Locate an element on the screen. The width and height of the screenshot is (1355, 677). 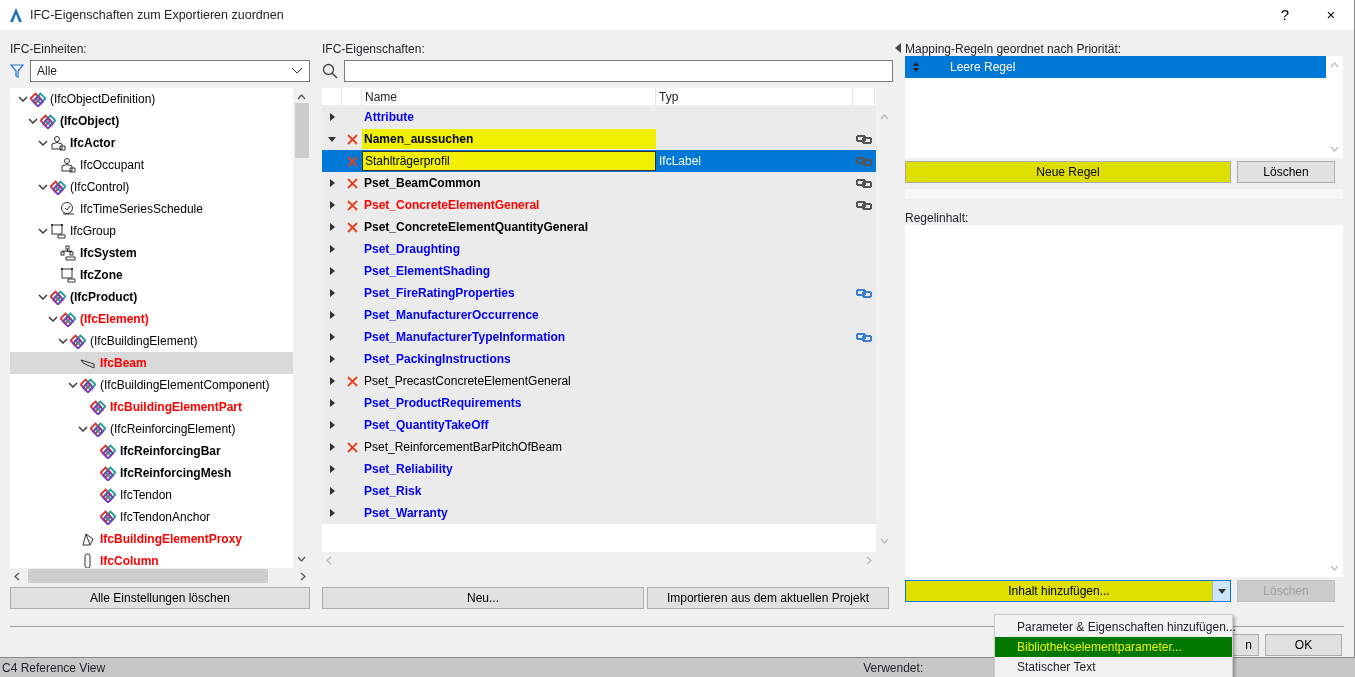
tree-item: IfcBuildingElementProxy is located at coordinates (151, 539).